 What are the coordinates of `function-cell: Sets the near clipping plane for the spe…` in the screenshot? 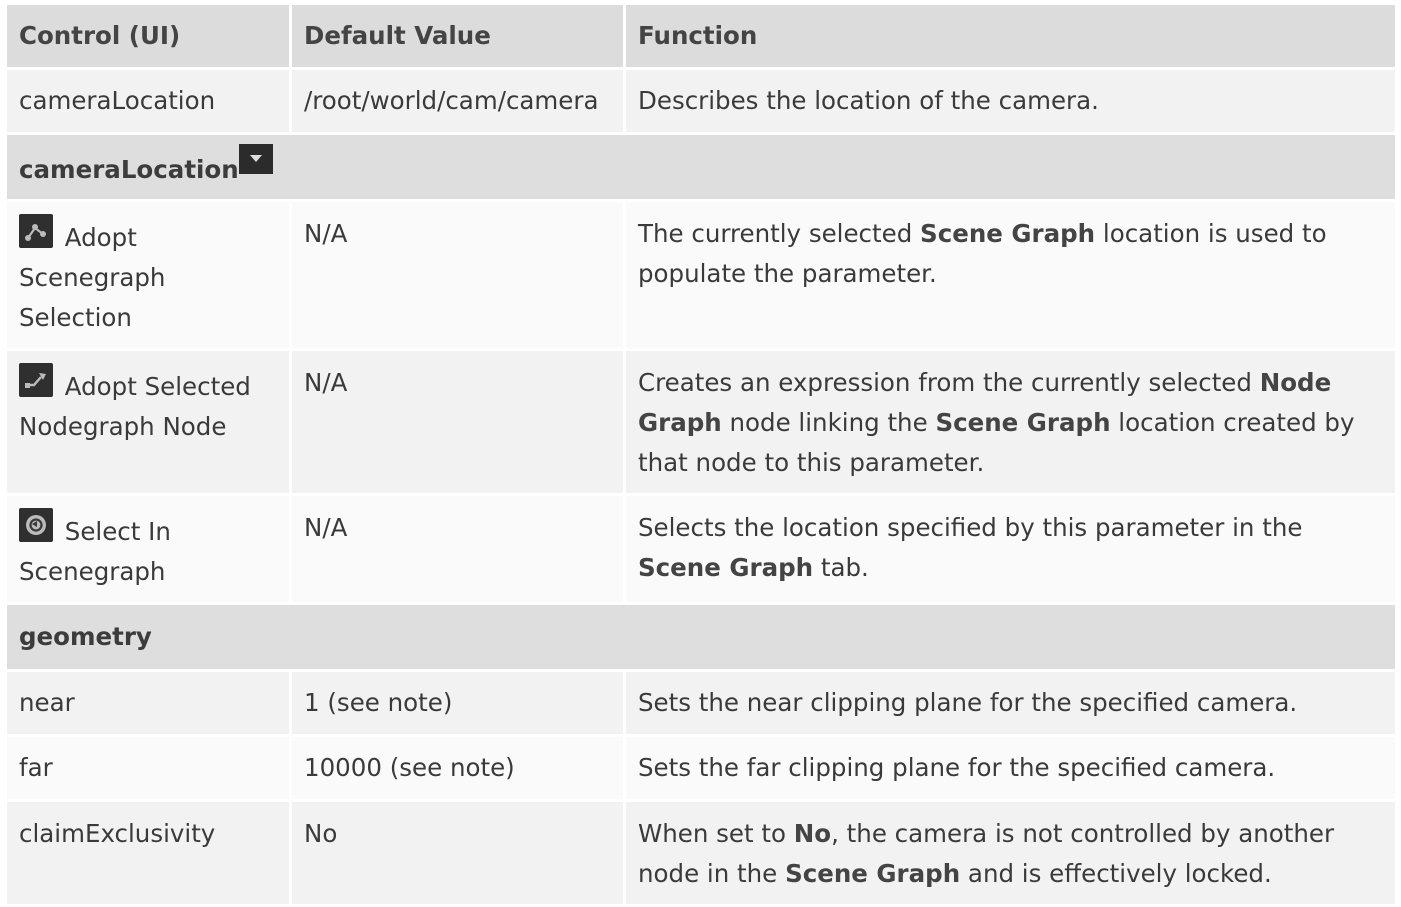 It's located at (1010, 703).